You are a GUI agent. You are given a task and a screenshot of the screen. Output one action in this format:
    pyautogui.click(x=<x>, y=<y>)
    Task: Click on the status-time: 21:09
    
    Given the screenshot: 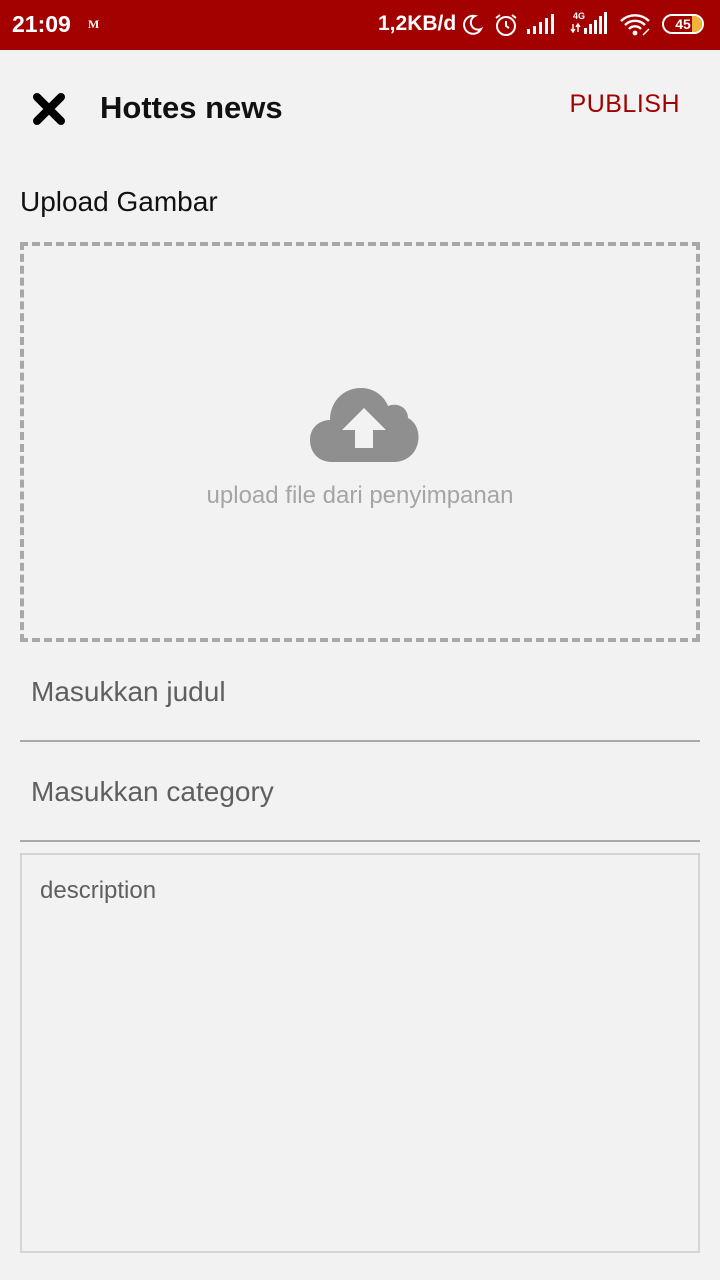 What is the action you would take?
    pyautogui.click(x=41, y=24)
    